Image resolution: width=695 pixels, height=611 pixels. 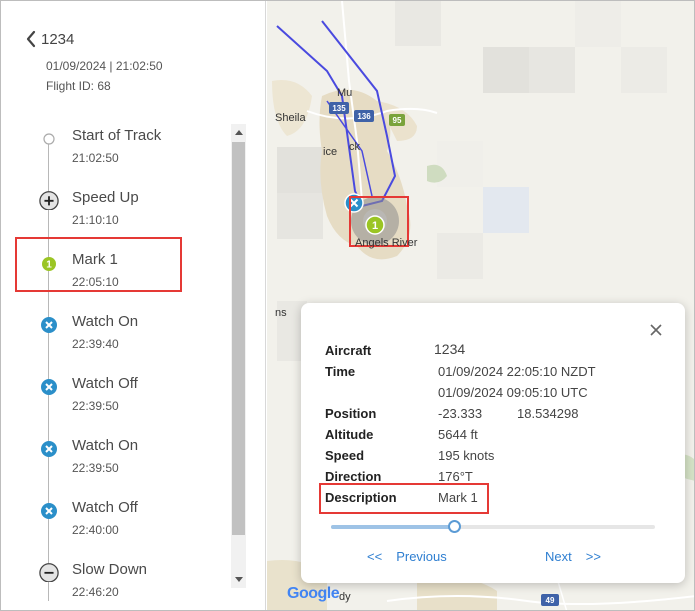 What do you see at coordinates (375, 556) in the screenshot?
I see `double-chevron-left-icon: <<` at bounding box center [375, 556].